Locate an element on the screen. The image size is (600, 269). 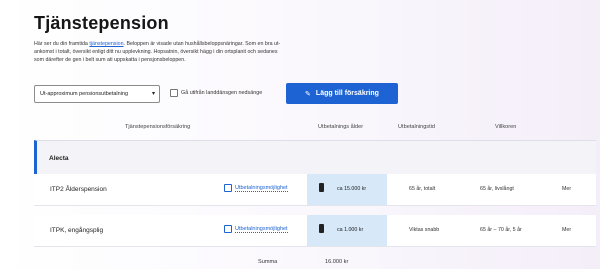
add-insurance-button-label: Lägg till försäkring is located at coordinates (347, 93).